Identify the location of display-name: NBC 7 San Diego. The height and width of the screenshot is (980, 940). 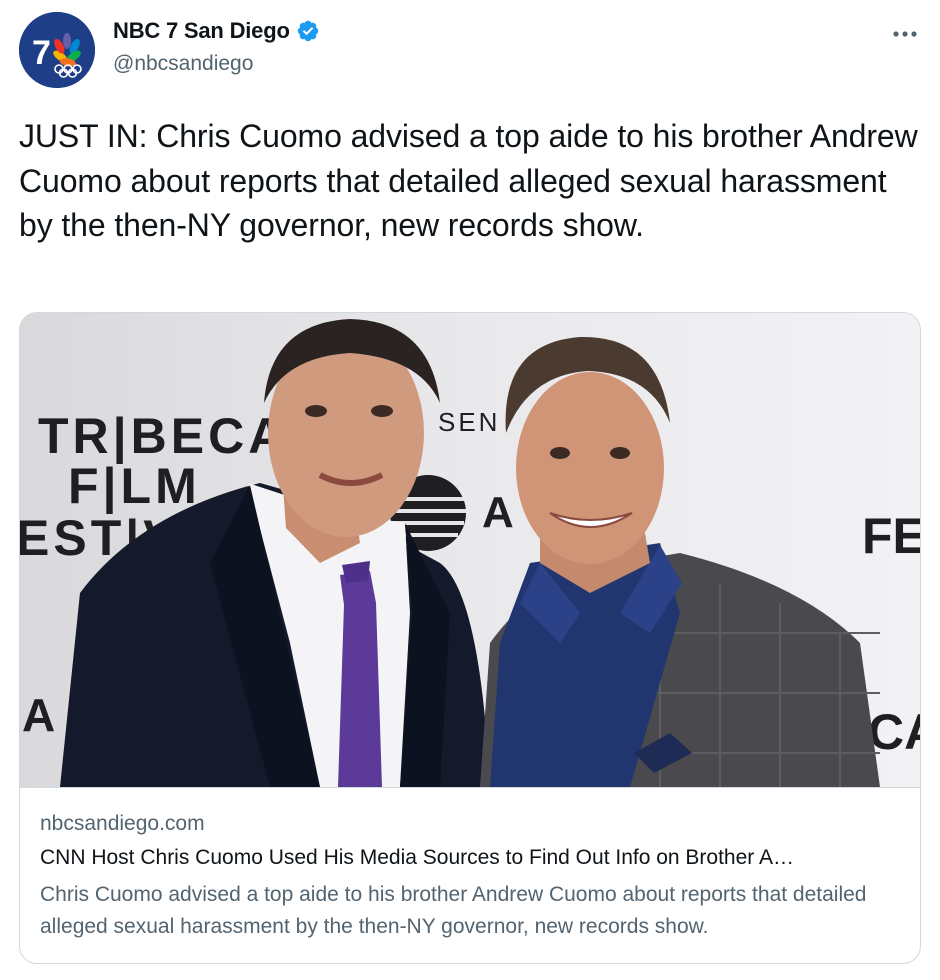
(201, 31).